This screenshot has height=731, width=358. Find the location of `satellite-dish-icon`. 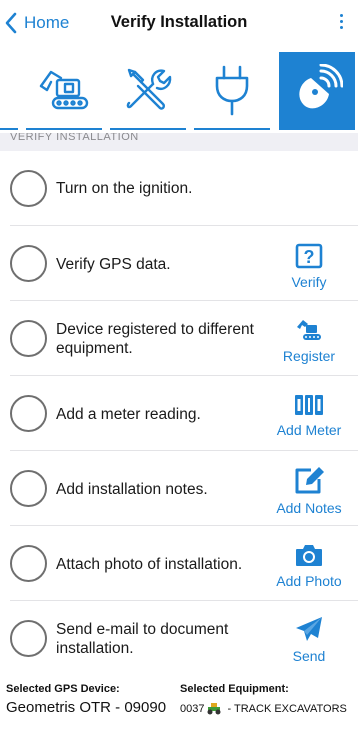

satellite-dish-icon is located at coordinates (321, 86).